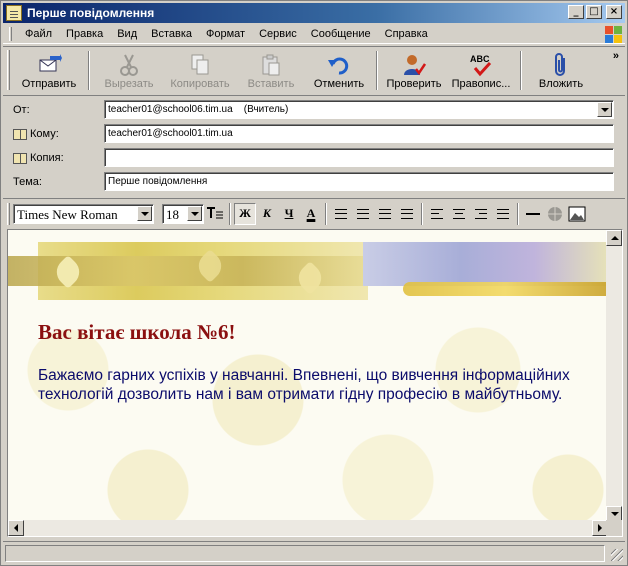 The width and height of the screenshot is (628, 566). I want to click on scissors-icon, so click(129, 65).